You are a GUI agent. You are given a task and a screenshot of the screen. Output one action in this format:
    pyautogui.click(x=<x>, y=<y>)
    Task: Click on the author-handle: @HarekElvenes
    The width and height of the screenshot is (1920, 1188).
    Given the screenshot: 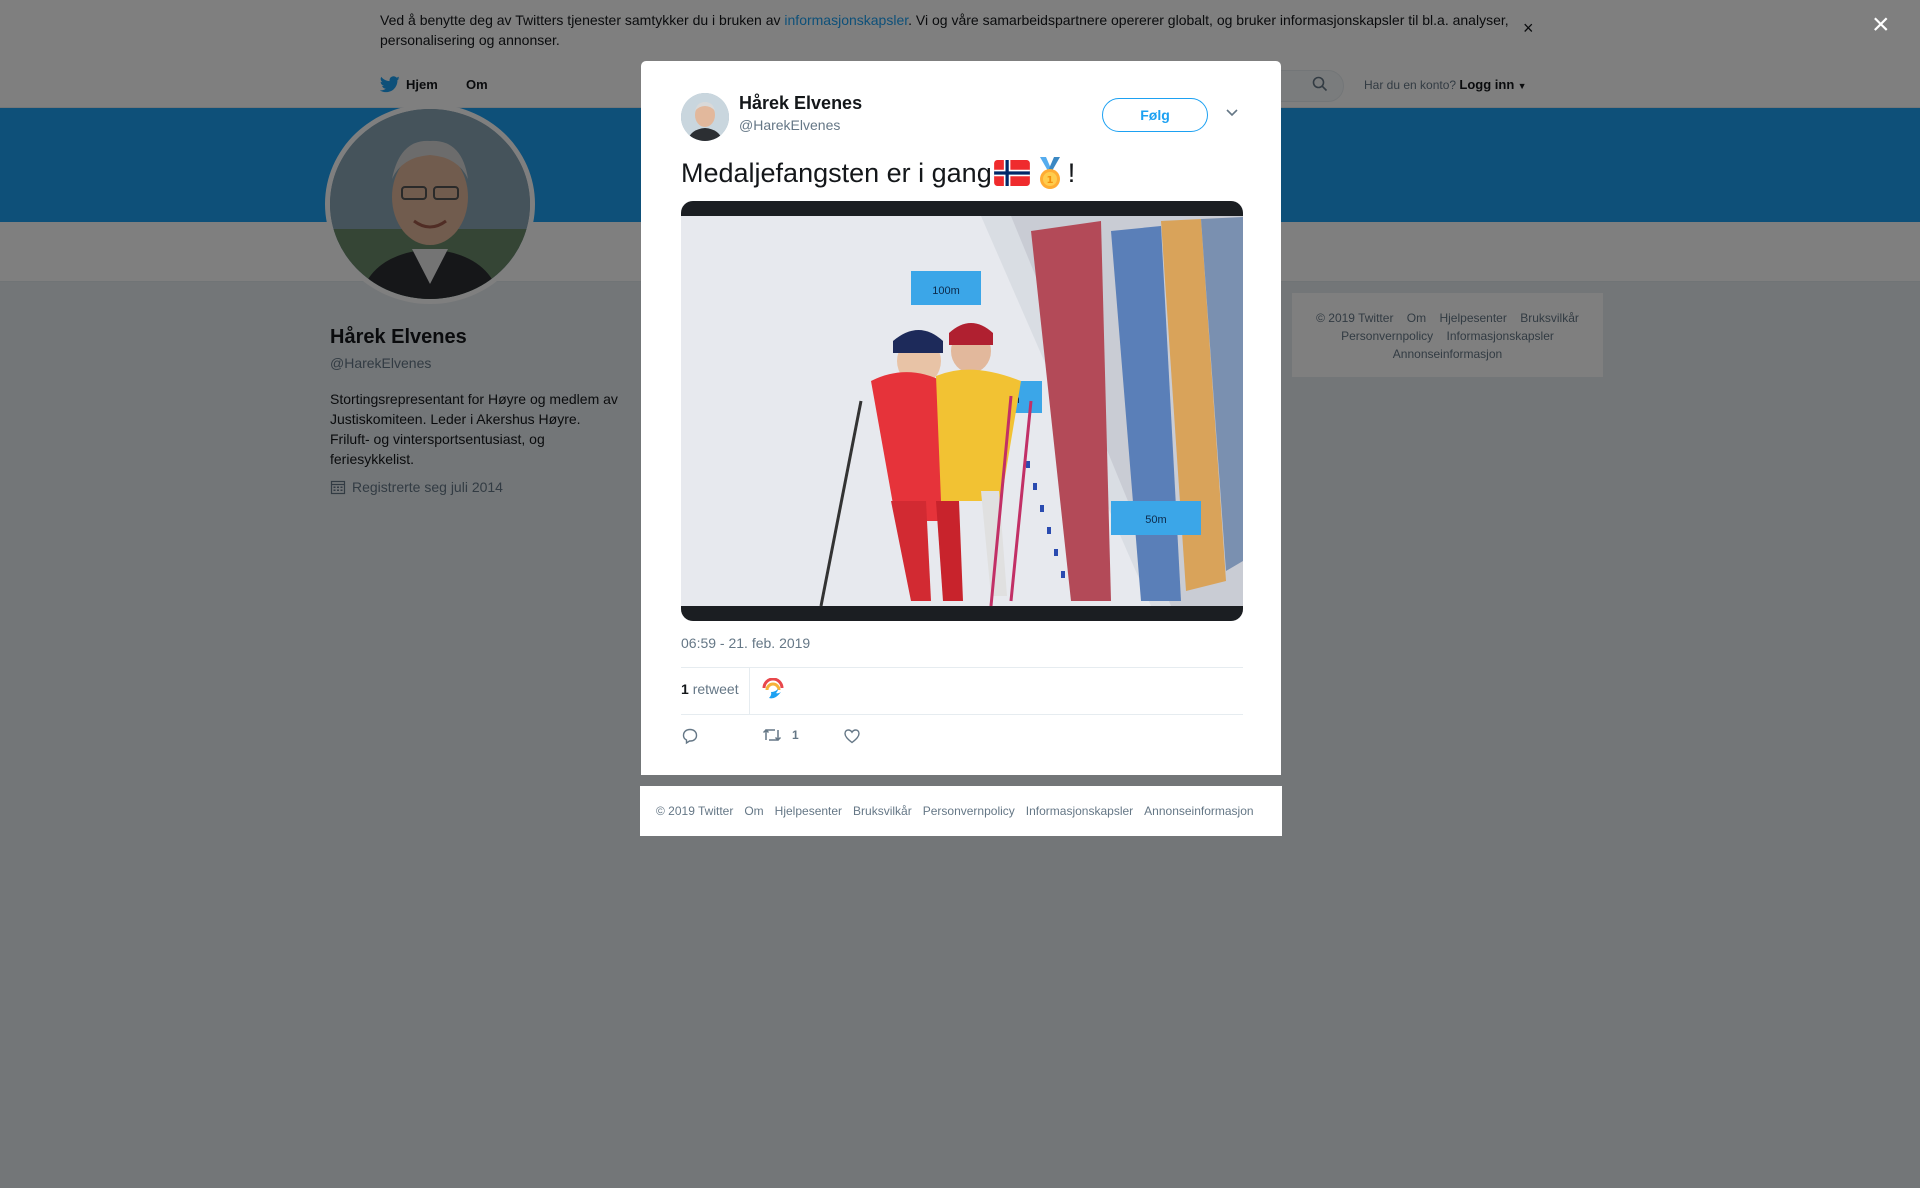 What is the action you would take?
    pyautogui.click(x=789, y=125)
    